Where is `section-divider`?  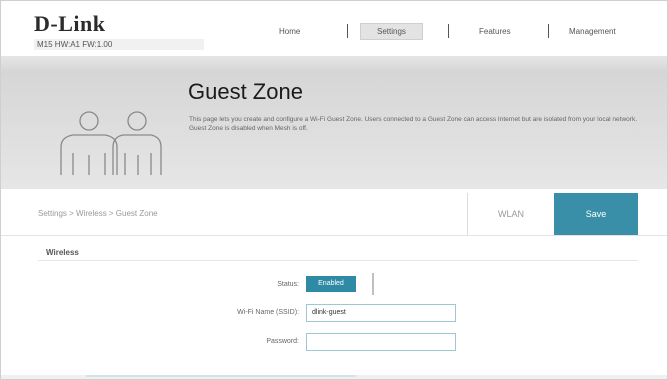
section-divider is located at coordinates (338, 260).